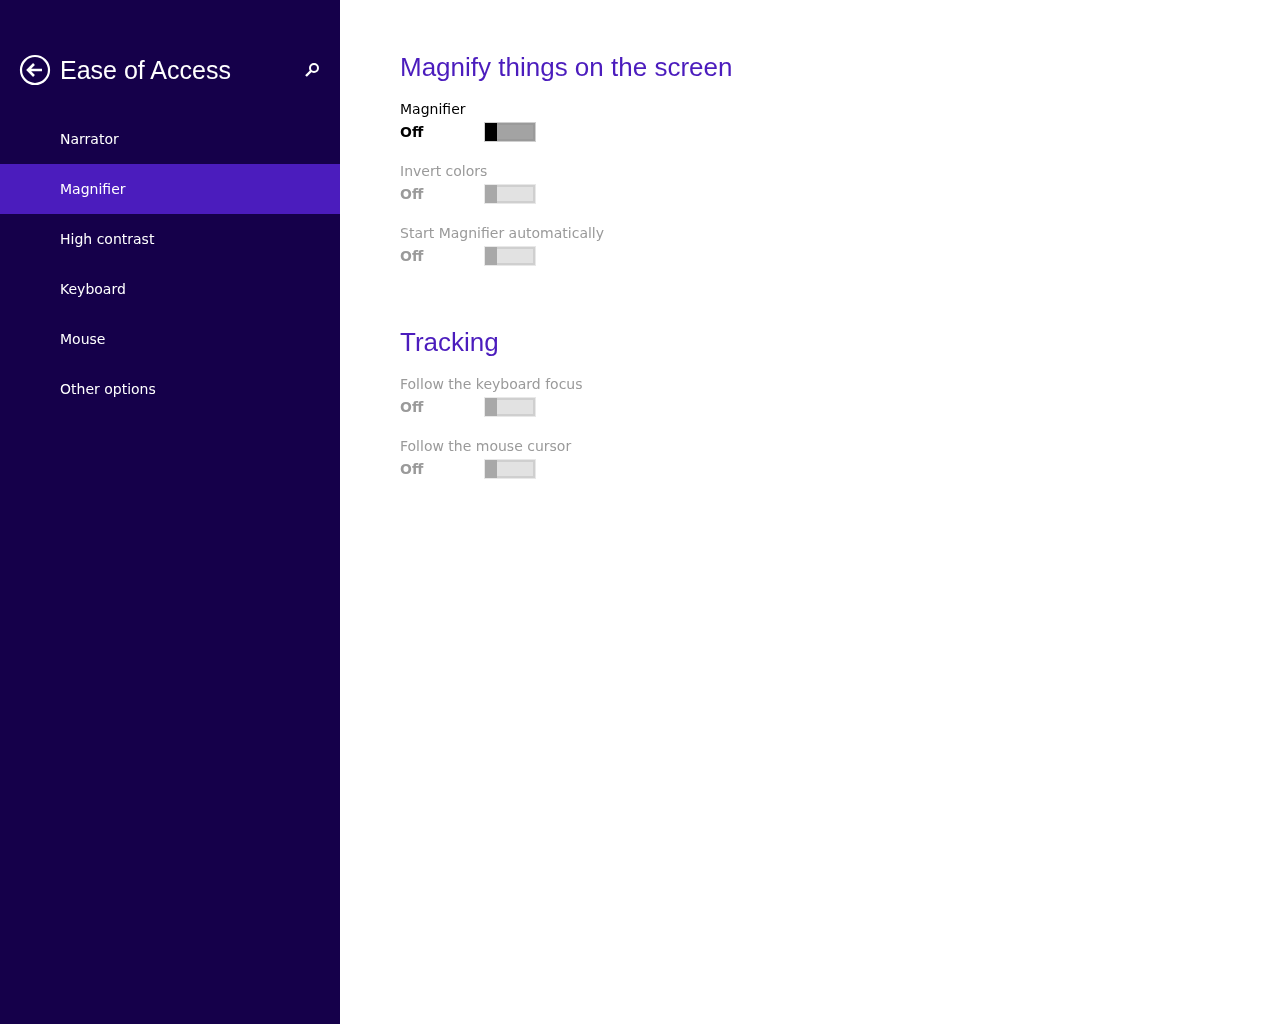  What do you see at coordinates (170, 289) in the screenshot?
I see `sidebar-item: Keyboard` at bounding box center [170, 289].